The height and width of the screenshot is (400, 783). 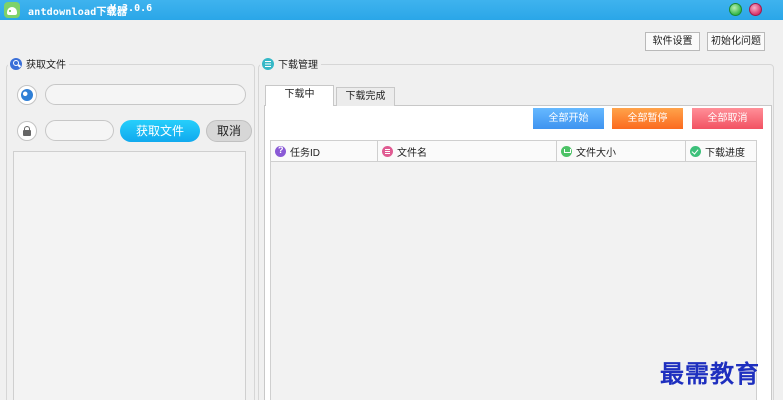 What do you see at coordinates (727, 118) in the screenshot?
I see `cancel-all-button: 全部取消` at bounding box center [727, 118].